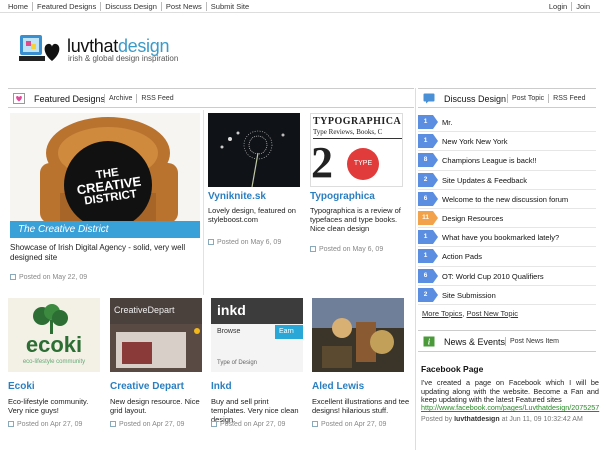 The image size is (600, 450). Describe the element at coordinates (568, 98) in the screenshot. I see `discuss-rss-link: RSS Feed` at that location.